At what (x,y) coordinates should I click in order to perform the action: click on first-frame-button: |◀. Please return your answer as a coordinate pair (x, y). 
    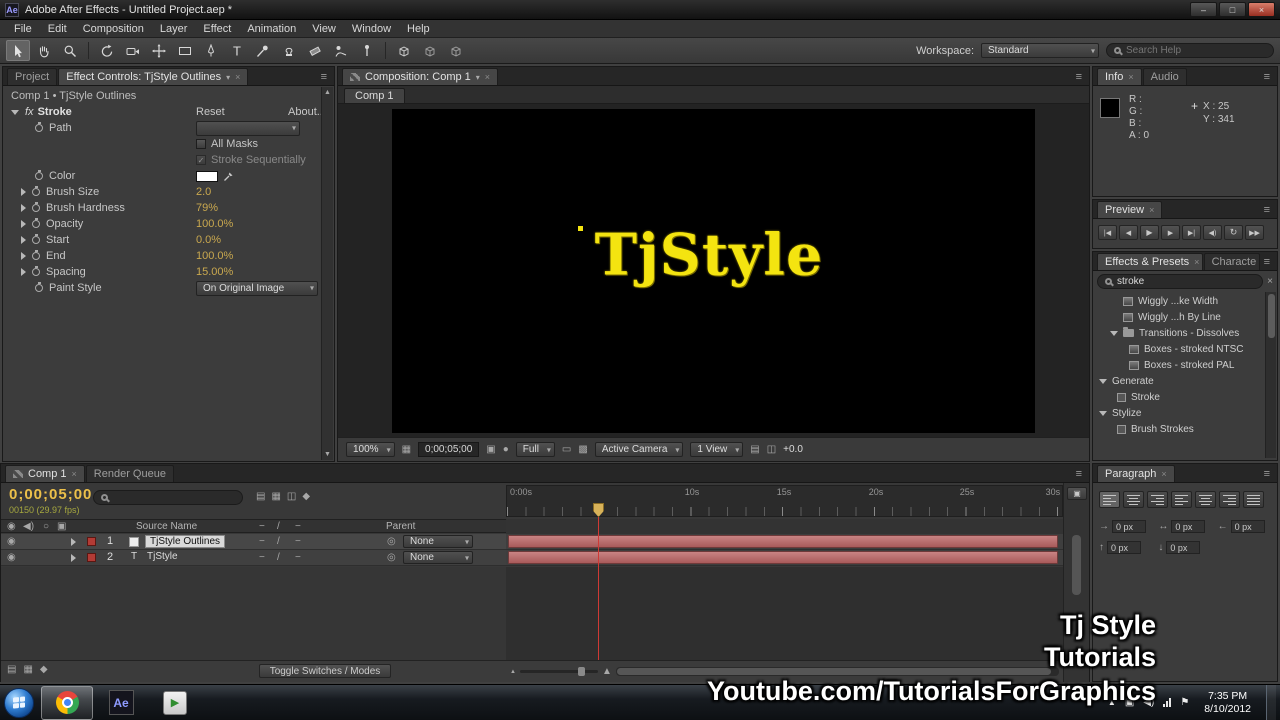
    Looking at the image, I should click on (1107, 232).